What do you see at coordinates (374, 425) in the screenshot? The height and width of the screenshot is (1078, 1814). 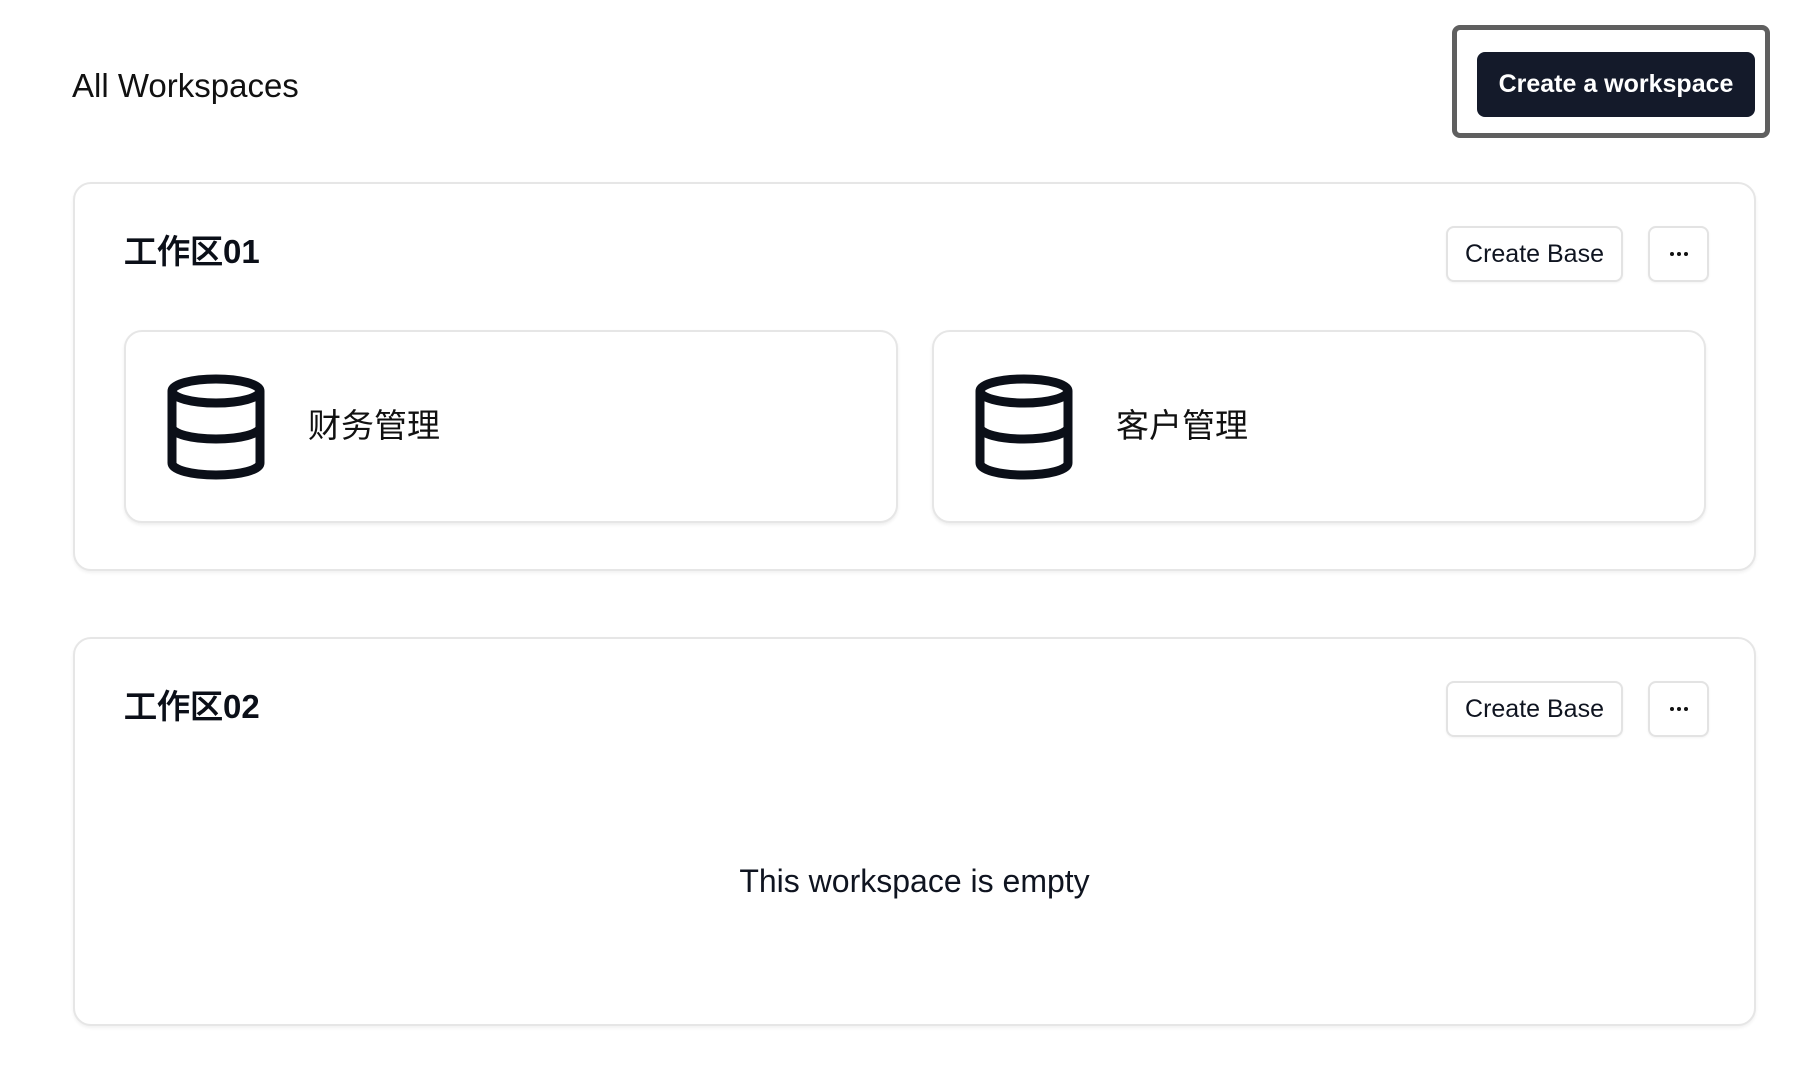 I see `base-name: 财务管理` at bounding box center [374, 425].